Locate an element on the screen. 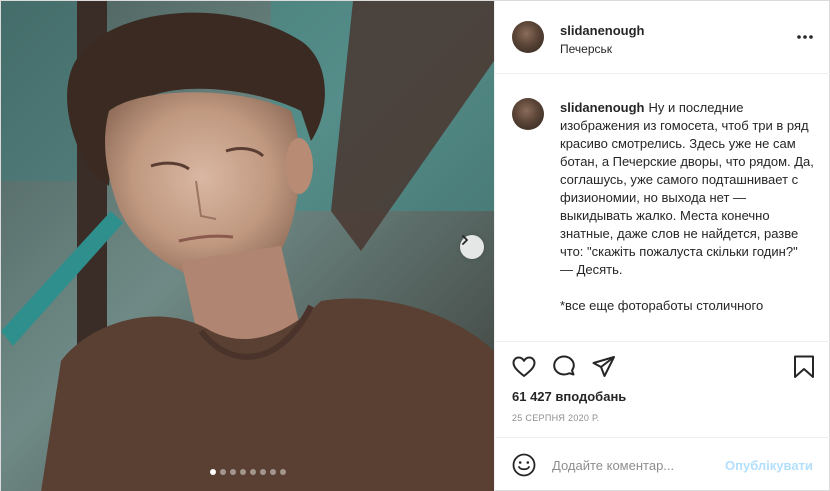 This screenshot has width=830, height=491. comment-bar: Опублікувати is located at coordinates (662, 464).